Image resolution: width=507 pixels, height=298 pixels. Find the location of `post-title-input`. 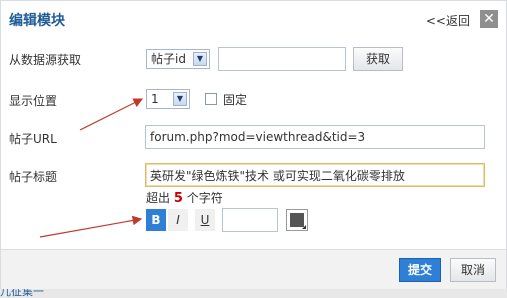

post-title-input is located at coordinates (315, 175).